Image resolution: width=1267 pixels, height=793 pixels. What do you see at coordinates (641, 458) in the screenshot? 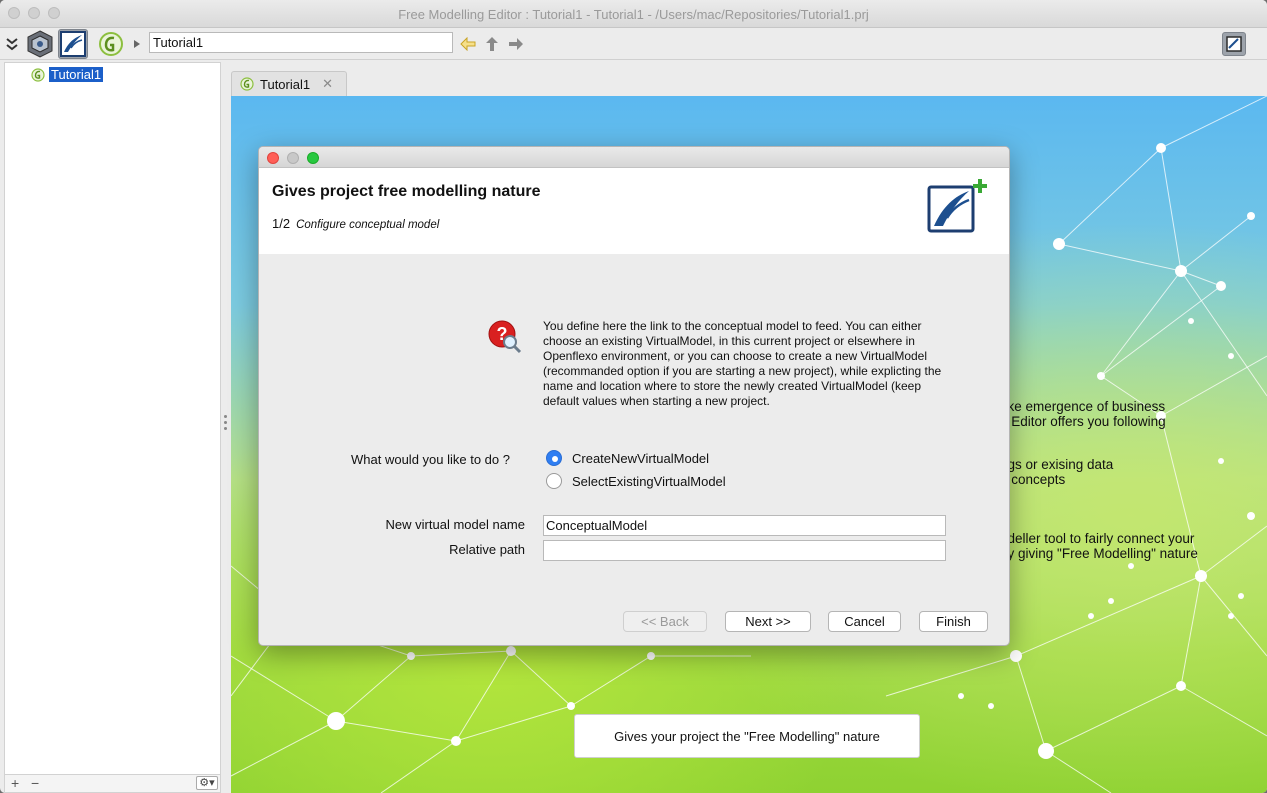
I see `radio-label: CreateNewVirtualModel` at bounding box center [641, 458].